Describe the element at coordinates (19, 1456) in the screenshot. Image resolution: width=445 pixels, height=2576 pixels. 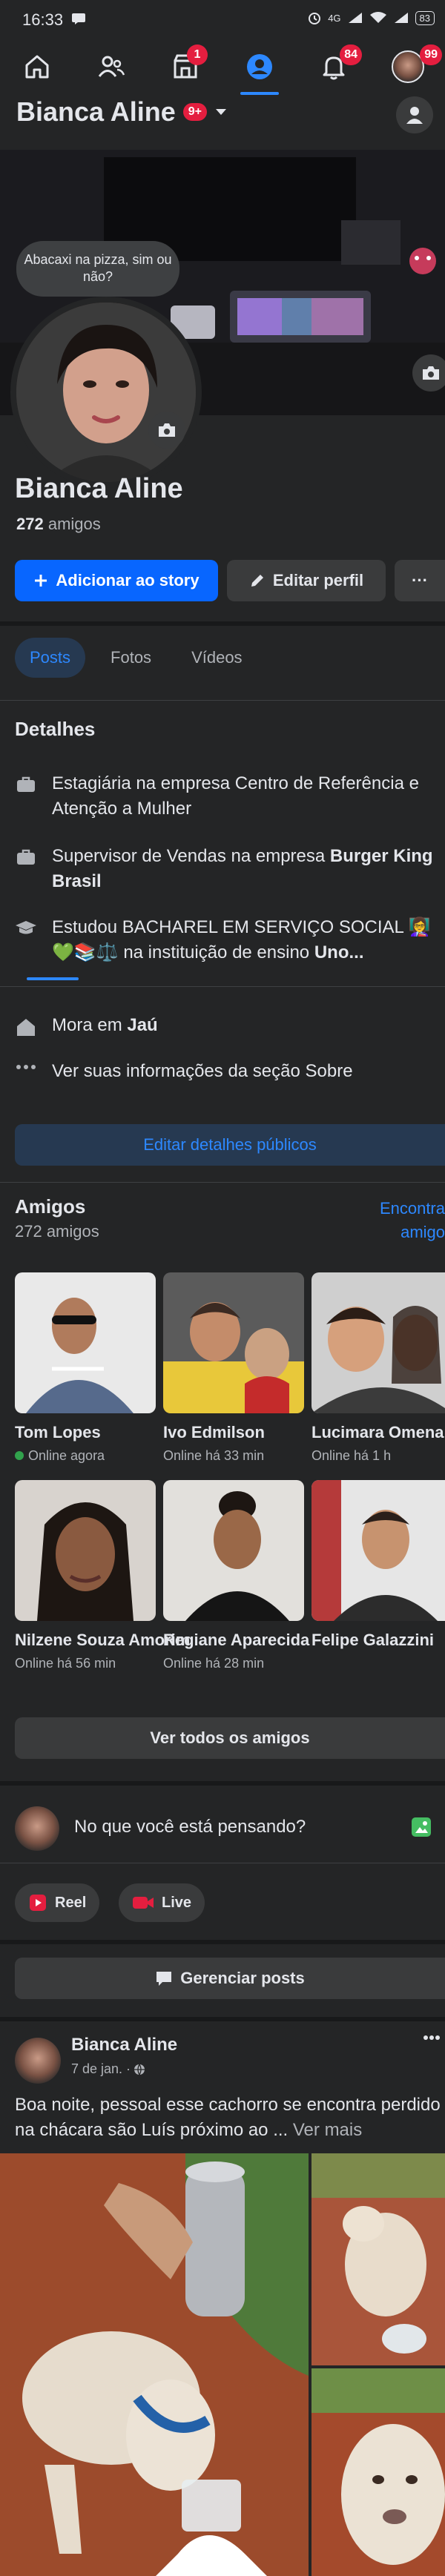
I see `online-dot` at that location.